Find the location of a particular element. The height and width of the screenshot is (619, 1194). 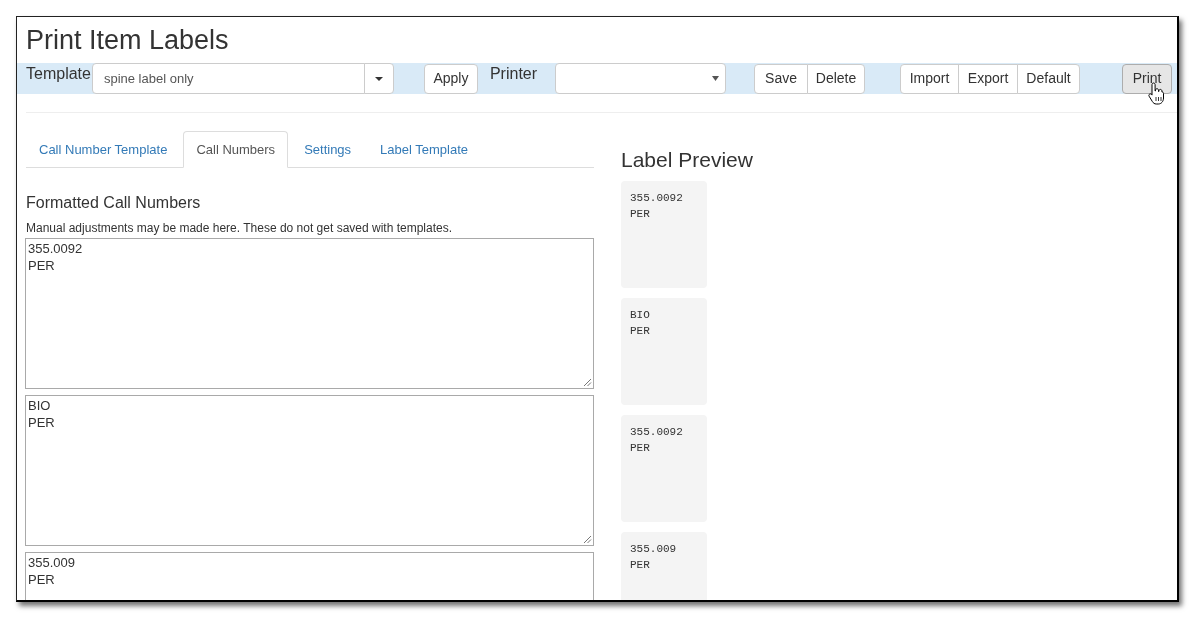

help-text: Manual adjustments may be made here. These do not get saved with templates. is located at coordinates (240, 228).